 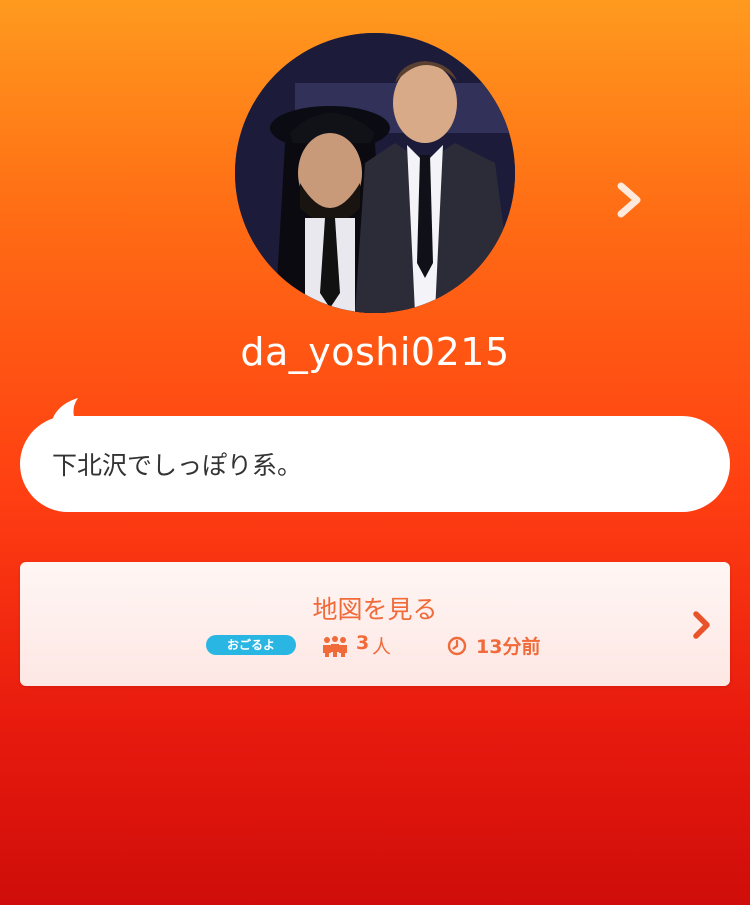 I want to click on bio-text: 下北沢でしっぽり系。, so click(x=177, y=465).